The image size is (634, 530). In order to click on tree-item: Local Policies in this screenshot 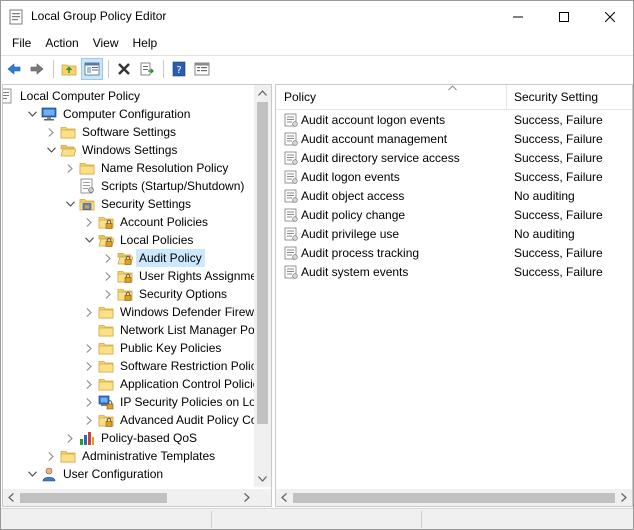, I will do `click(139, 240)`.